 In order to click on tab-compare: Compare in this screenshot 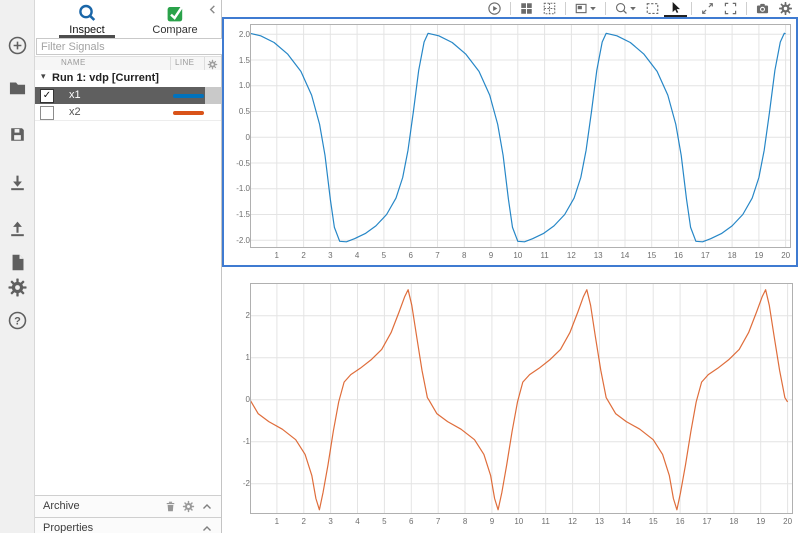, I will do `click(175, 19)`.